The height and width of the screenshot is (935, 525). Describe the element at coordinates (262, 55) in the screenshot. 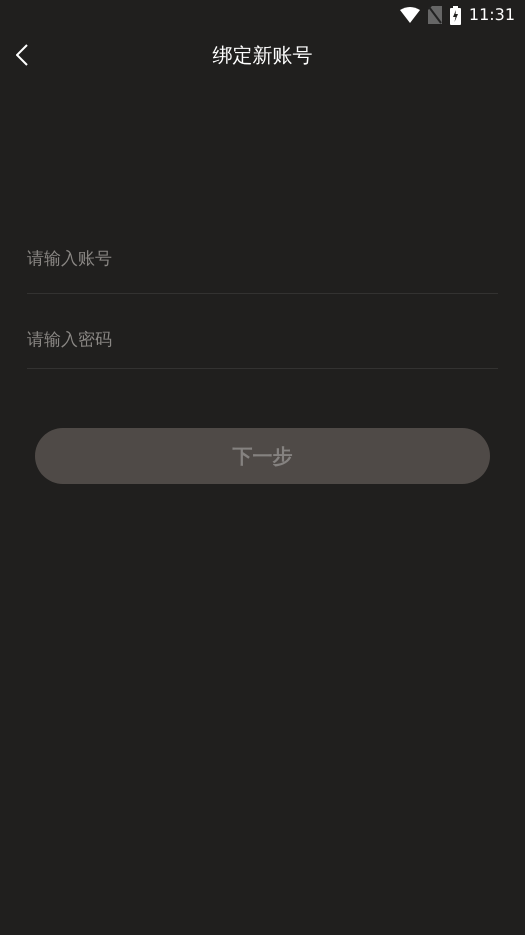

I see `page-title: 绑定新账号` at that location.